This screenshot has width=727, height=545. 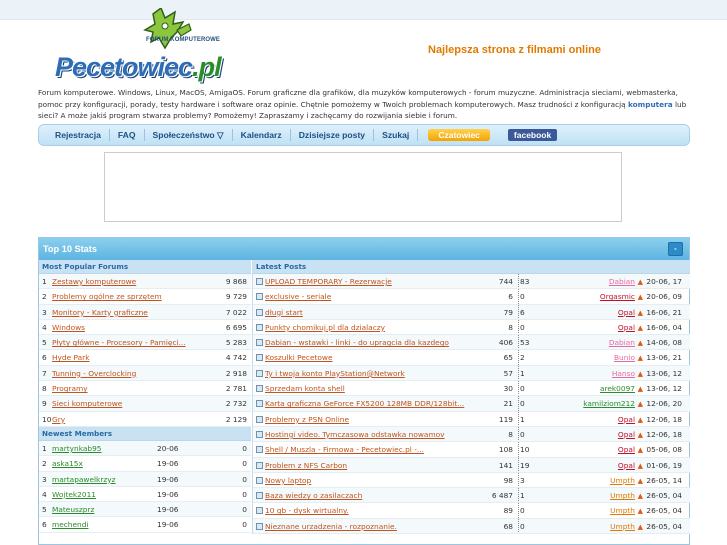 I want to click on author-link: kamilziom212, so click(x=609, y=403).